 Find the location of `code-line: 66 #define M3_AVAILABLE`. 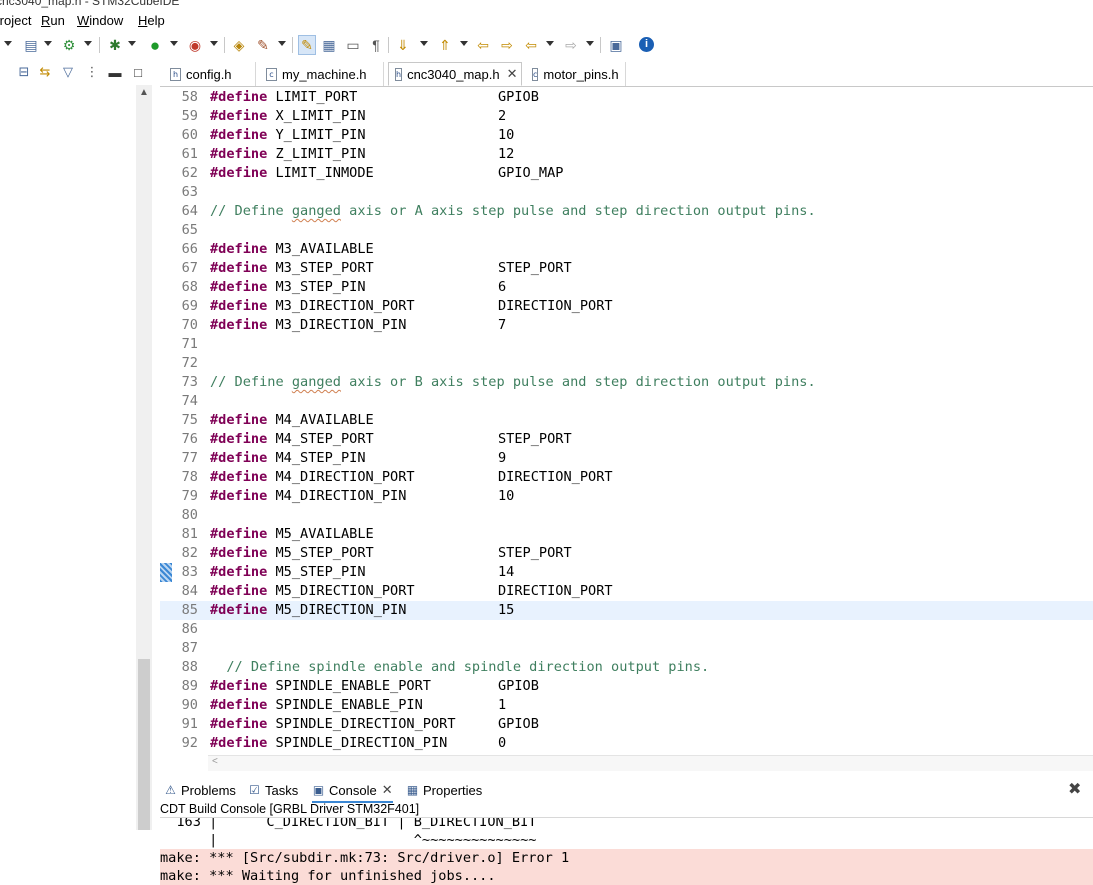

code-line: 66 #define M3_AVAILABLE is located at coordinates (626, 249).